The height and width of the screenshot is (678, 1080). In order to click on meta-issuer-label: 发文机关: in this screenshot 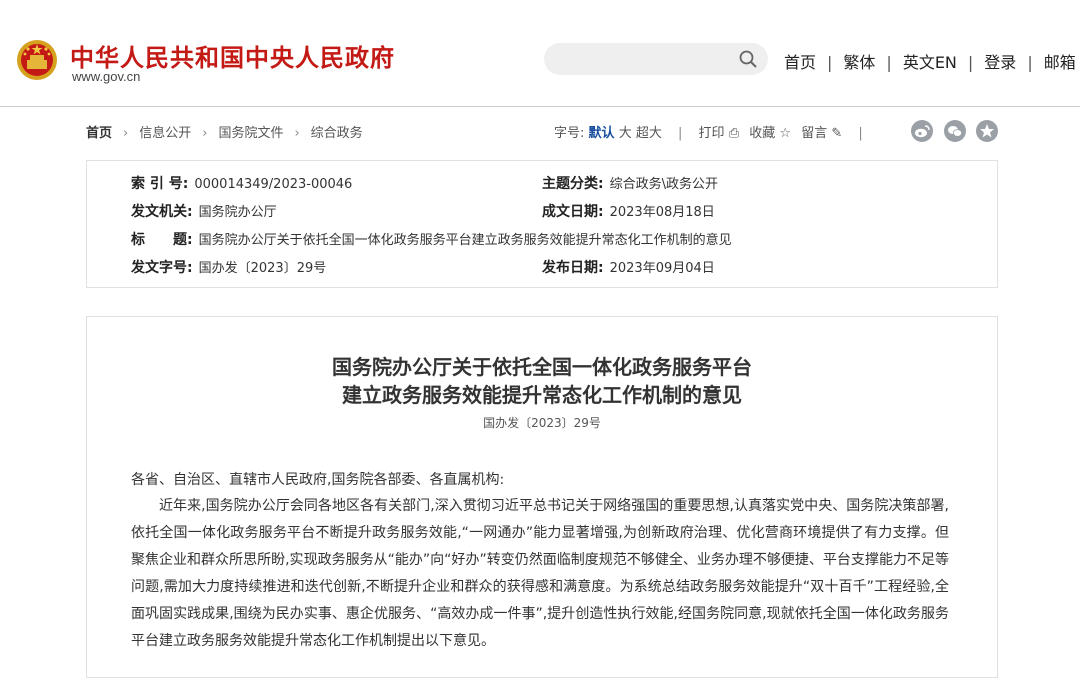, I will do `click(162, 212)`.